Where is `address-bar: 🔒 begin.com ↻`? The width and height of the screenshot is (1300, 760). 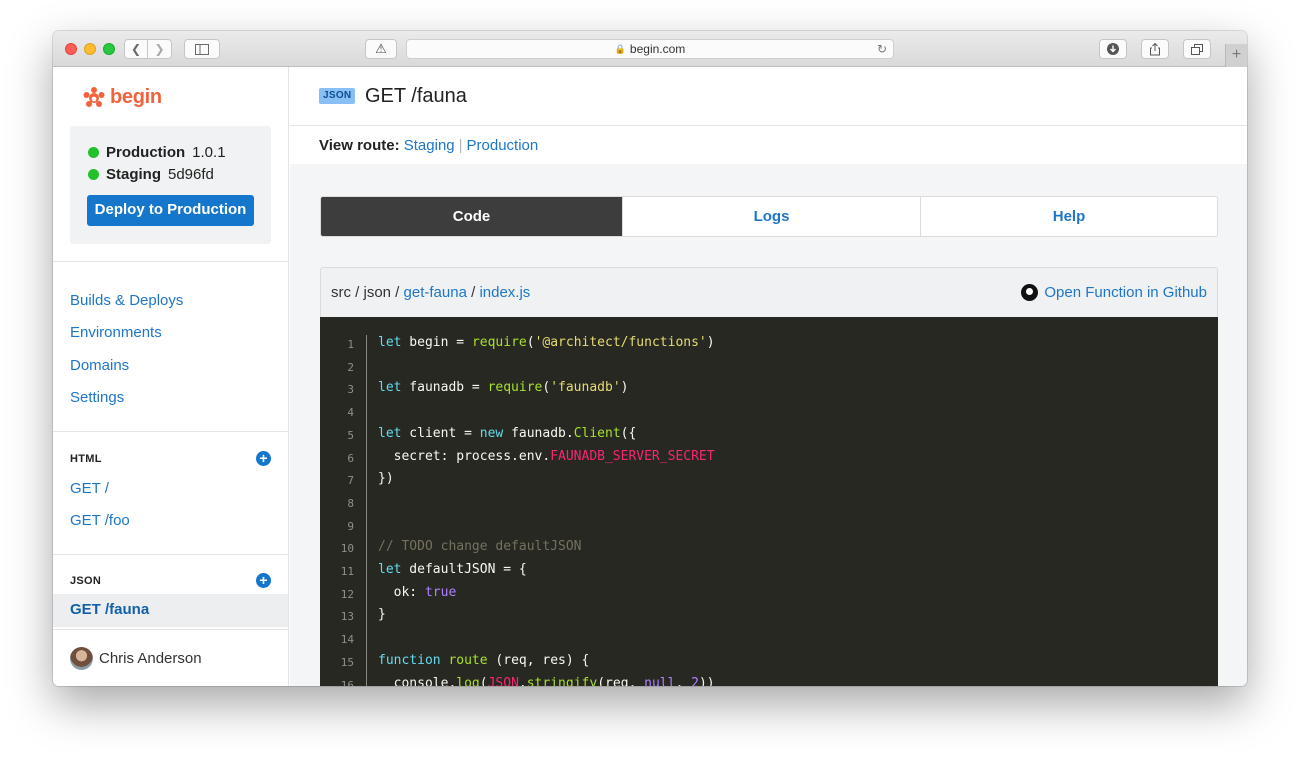 address-bar: 🔒 begin.com ↻ is located at coordinates (650, 49).